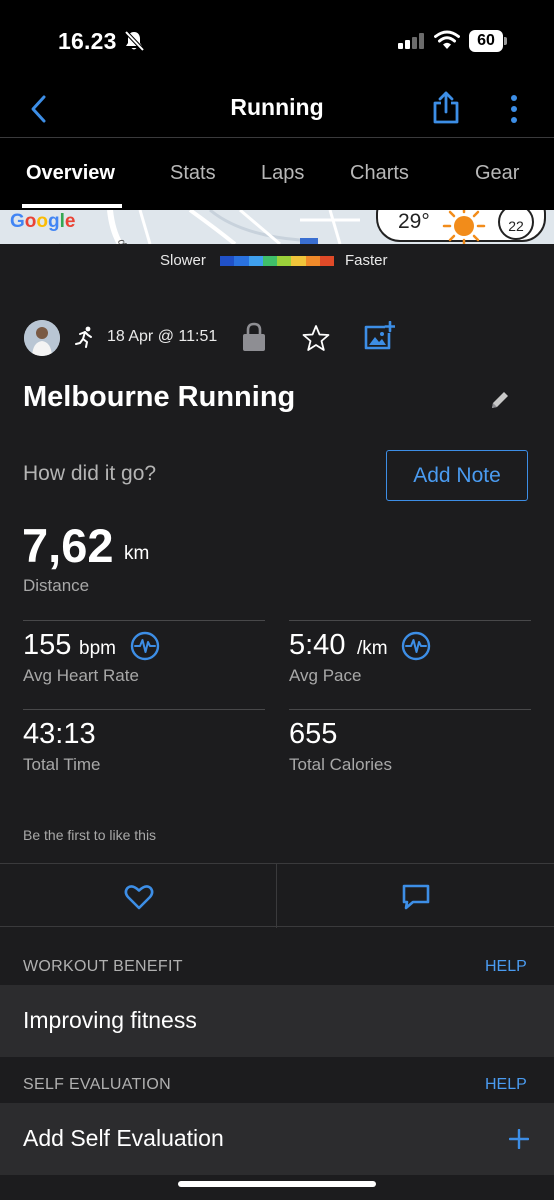 Image resolution: width=554 pixels, height=1200 pixels. What do you see at coordinates (416, 897) in the screenshot?
I see `comment-icon` at bounding box center [416, 897].